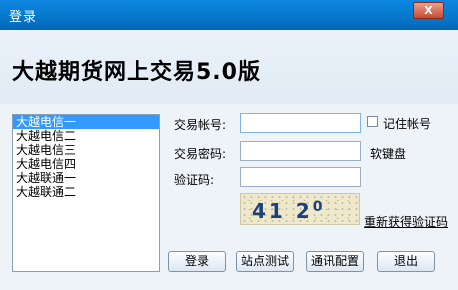 The width and height of the screenshot is (458, 290). I want to click on captcha-label: 验证码:, so click(194, 180).